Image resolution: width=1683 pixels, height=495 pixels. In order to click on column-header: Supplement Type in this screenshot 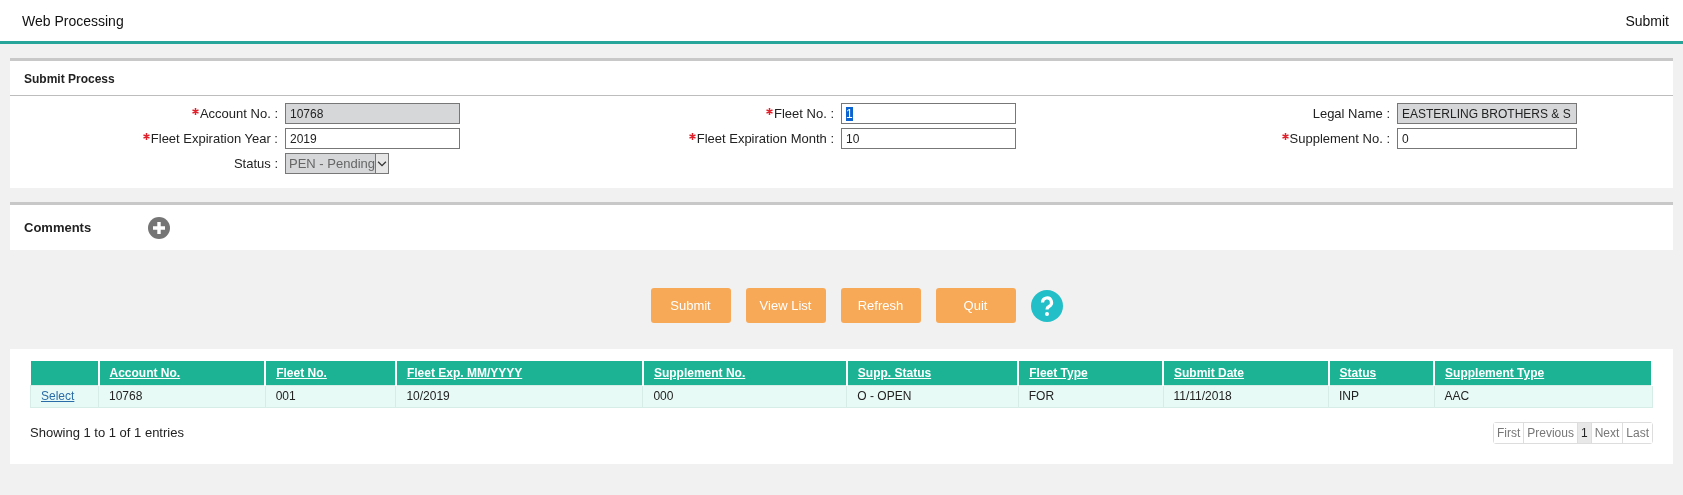, I will do `click(1543, 373)`.